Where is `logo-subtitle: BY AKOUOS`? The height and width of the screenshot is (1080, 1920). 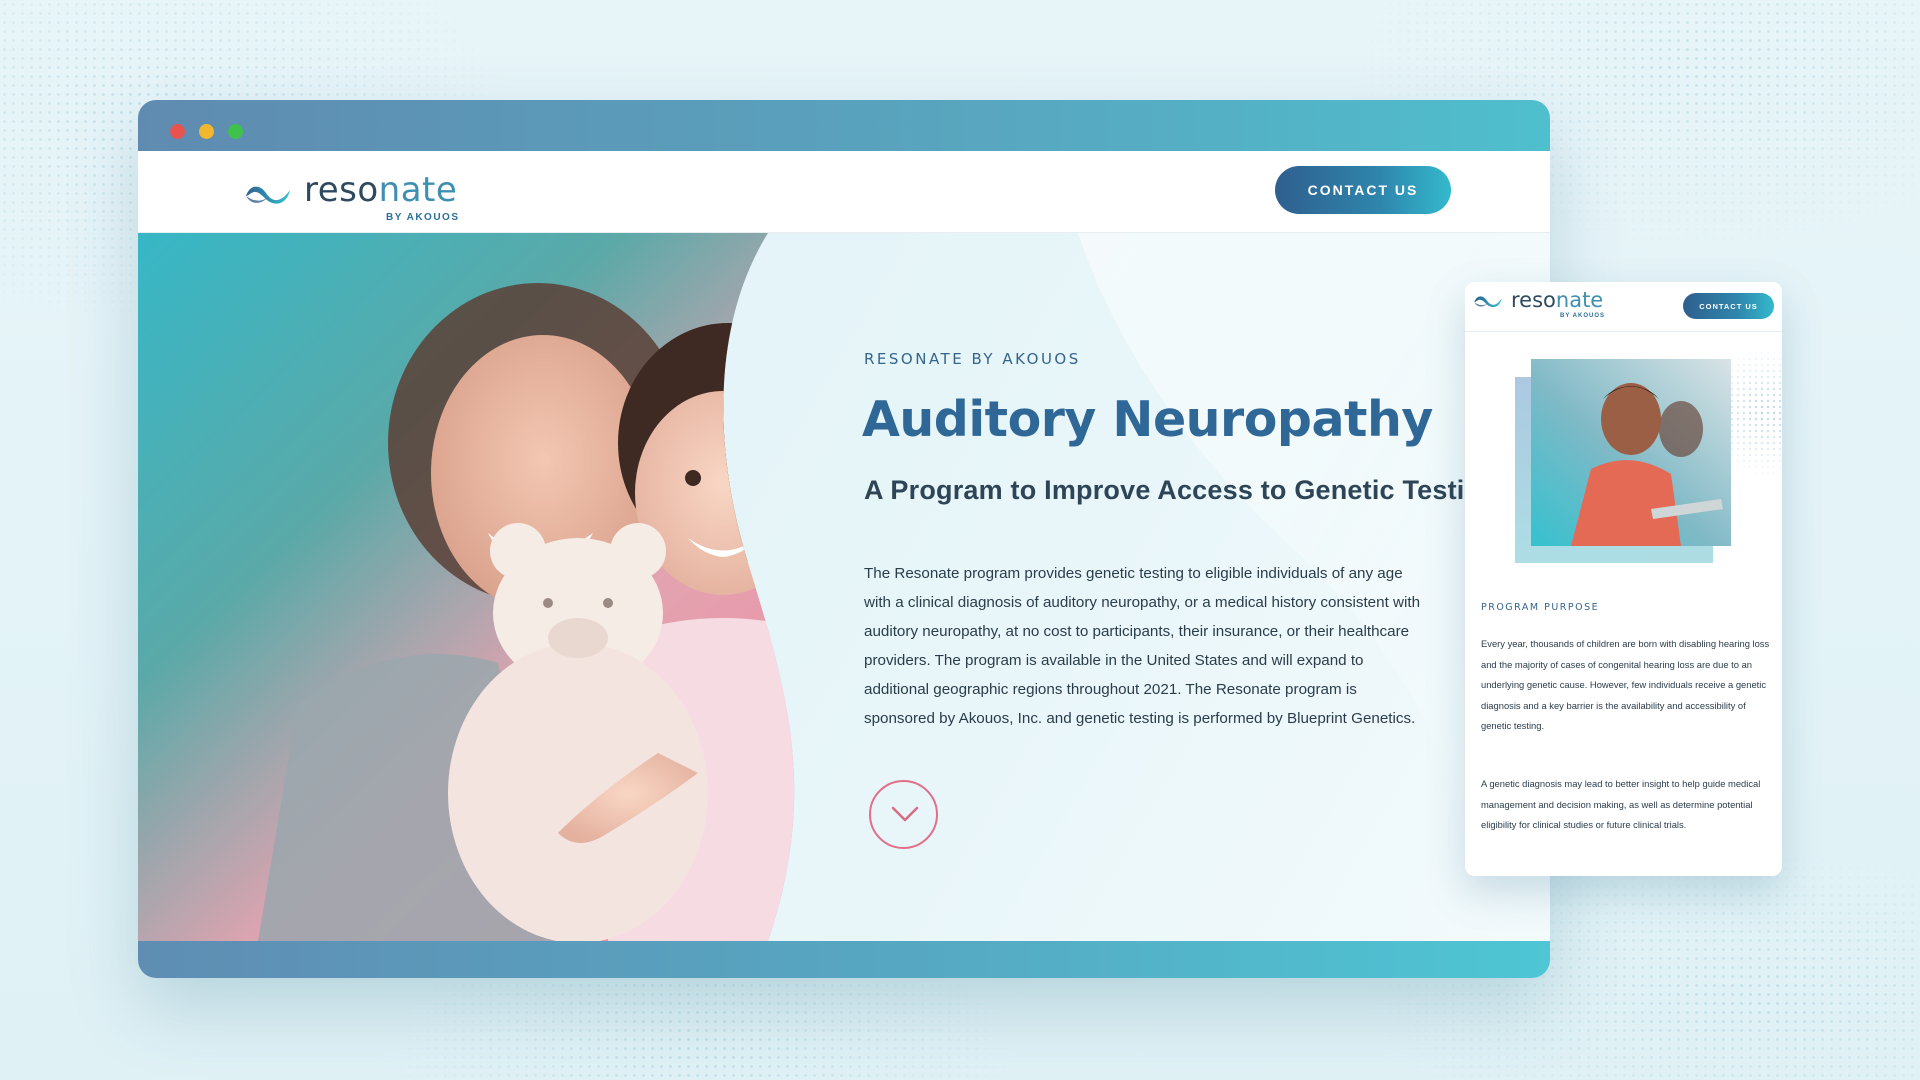
logo-subtitle: BY AKOUOS is located at coordinates (423, 217).